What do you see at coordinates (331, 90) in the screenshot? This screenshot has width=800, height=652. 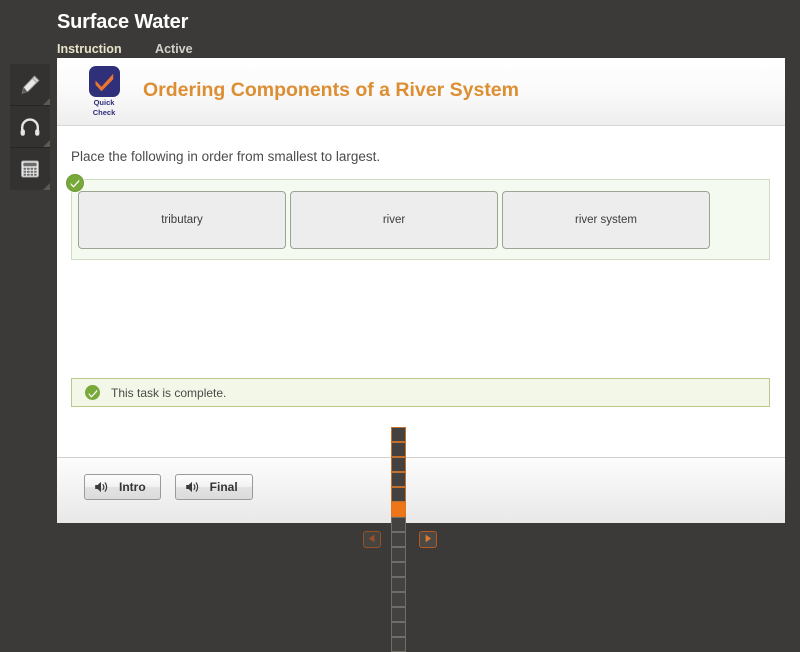 I see `activity-title: Ordering Components of a River System` at bounding box center [331, 90].